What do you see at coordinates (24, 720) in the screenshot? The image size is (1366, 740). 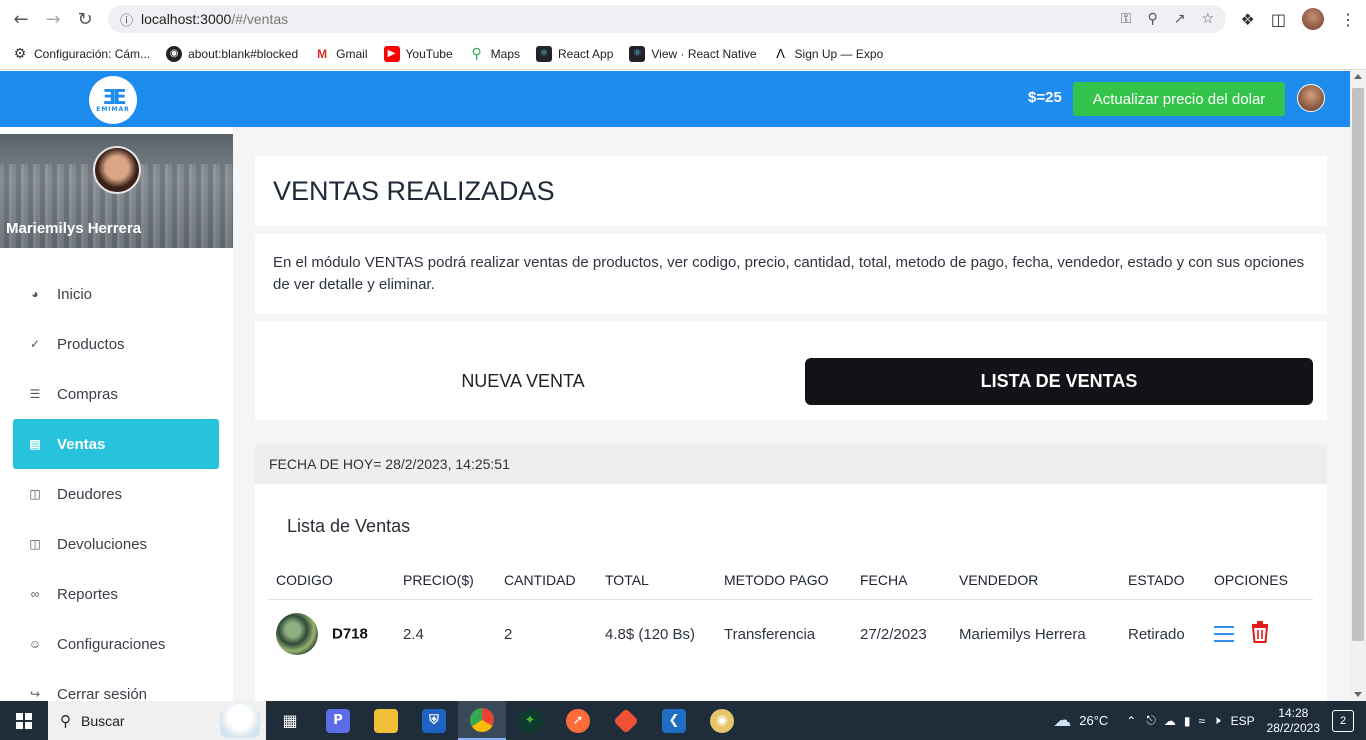 I see `windows-start-icon` at bounding box center [24, 720].